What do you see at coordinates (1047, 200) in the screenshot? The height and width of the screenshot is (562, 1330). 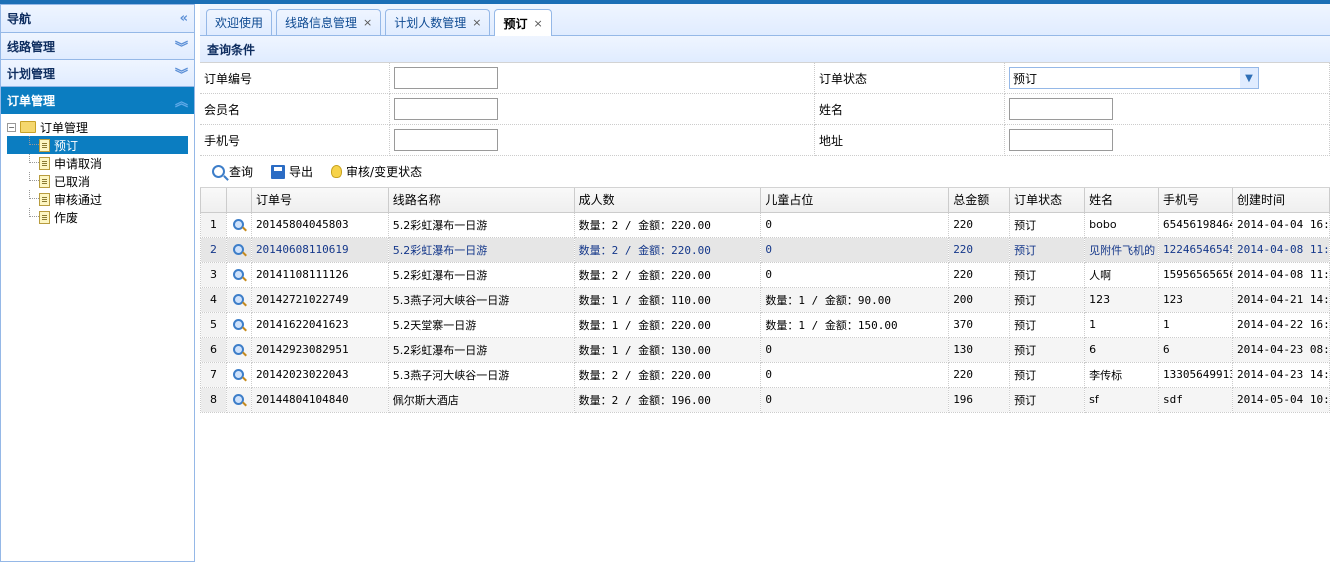 I see `column-header: 订单状态` at bounding box center [1047, 200].